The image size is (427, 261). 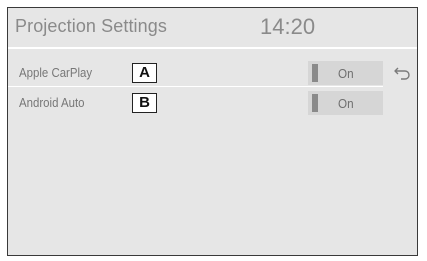 I want to click on setting-row-apple-carplay: Apple CarPlay A On, so click(x=212, y=72).